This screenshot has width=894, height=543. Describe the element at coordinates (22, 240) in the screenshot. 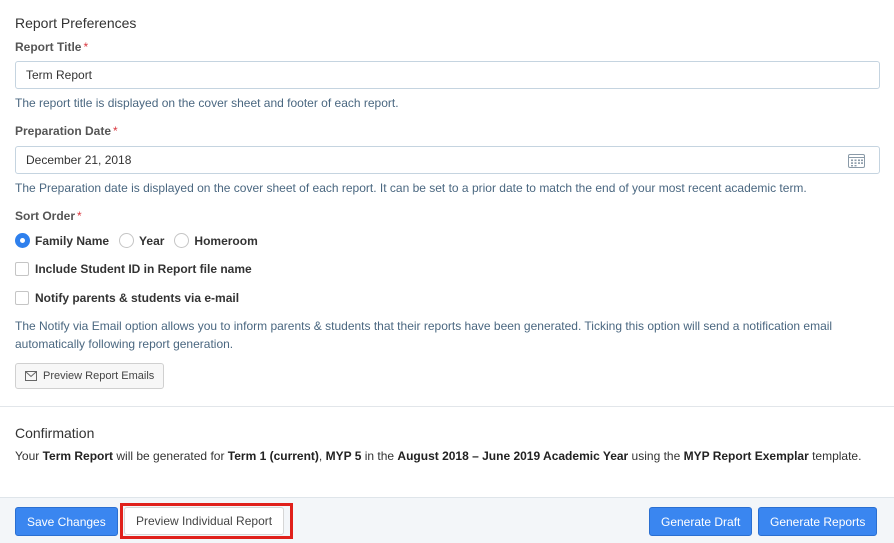

I see `radio-selected-icon` at that location.